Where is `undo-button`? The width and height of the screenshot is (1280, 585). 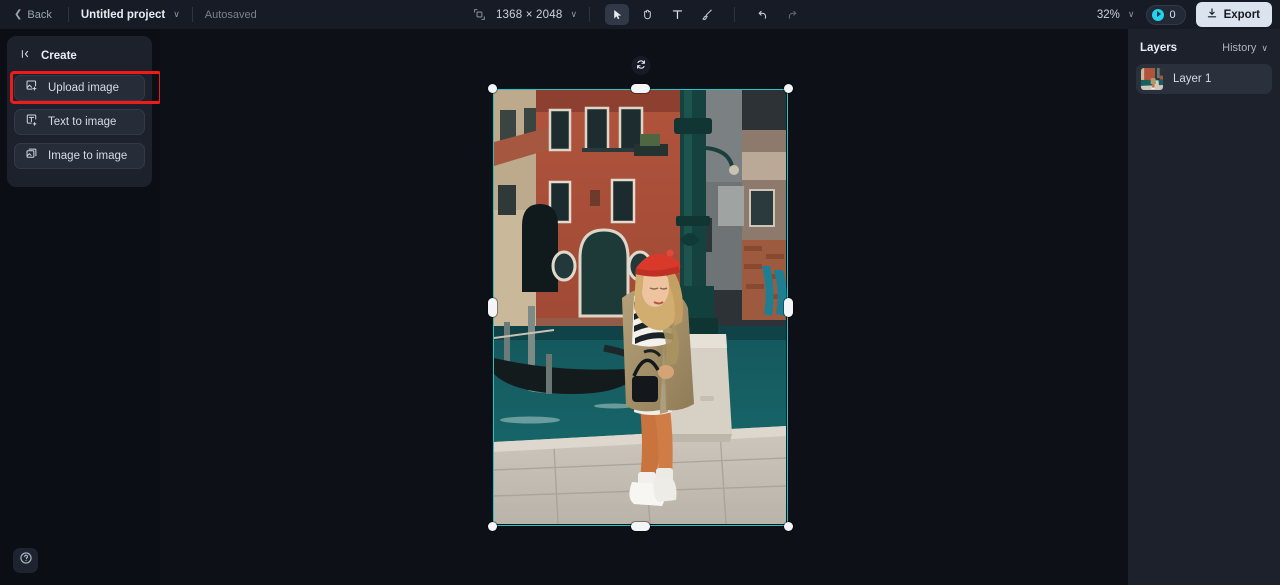
undo-button is located at coordinates (762, 14).